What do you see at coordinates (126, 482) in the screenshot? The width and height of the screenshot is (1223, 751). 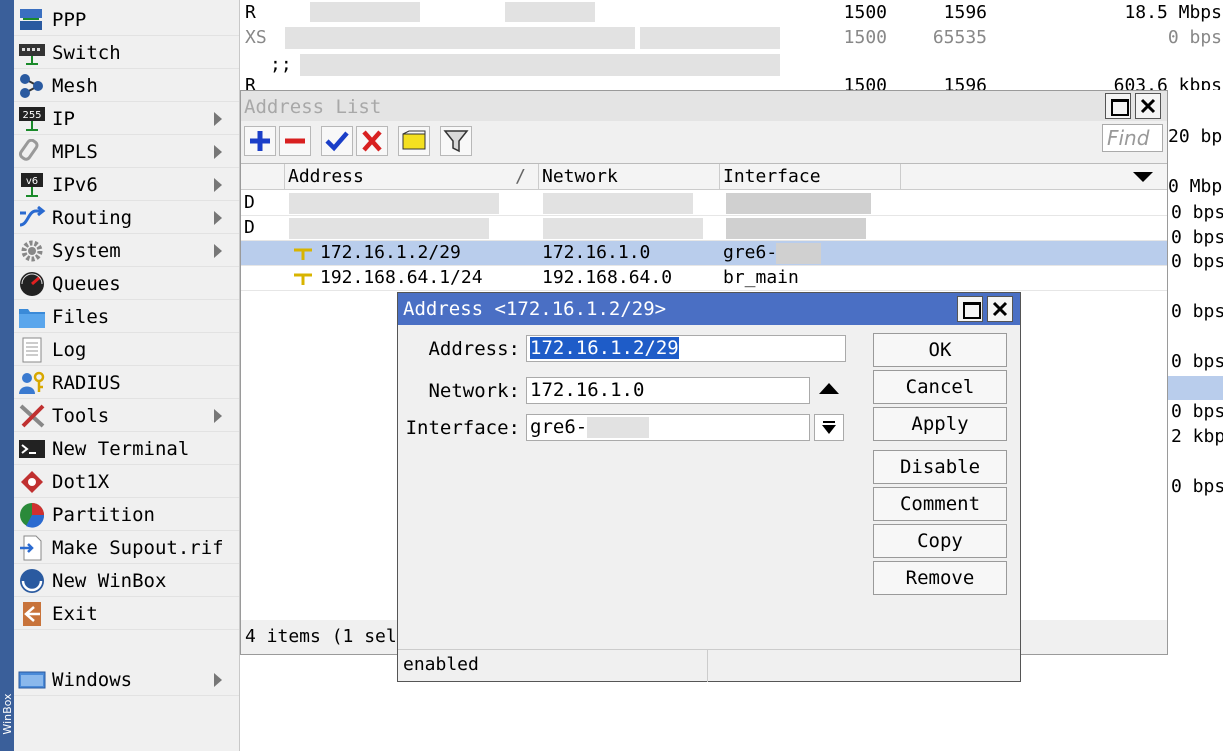 I see `sidebar-item-dot1x: Dot1X` at bounding box center [126, 482].